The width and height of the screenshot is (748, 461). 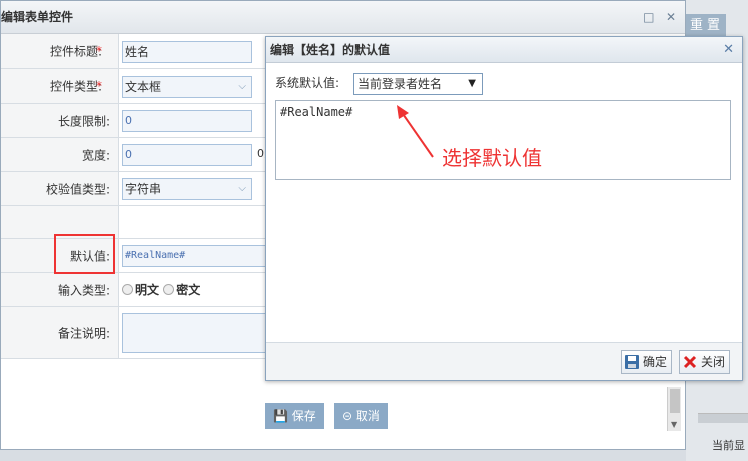 What do you see at coordinates (75, 51) in the screenshot?
I see `row-label: 控件标题:` at bounding box center [75, 51].